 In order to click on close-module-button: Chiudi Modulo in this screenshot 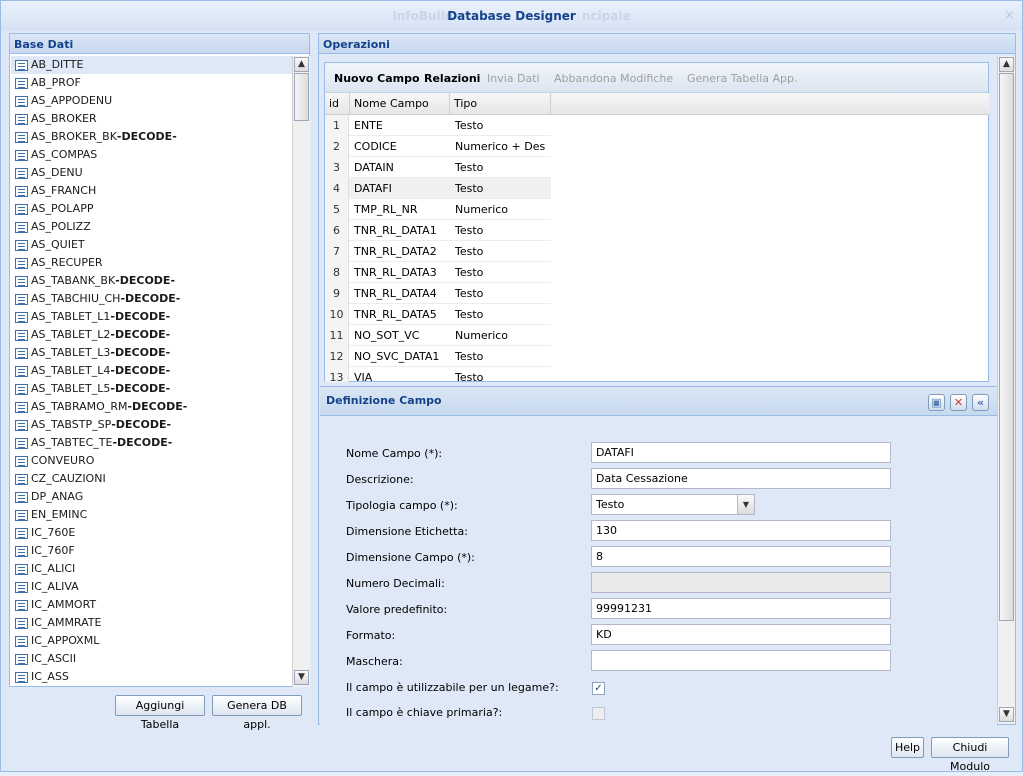, I will do `click(970, 755)`.